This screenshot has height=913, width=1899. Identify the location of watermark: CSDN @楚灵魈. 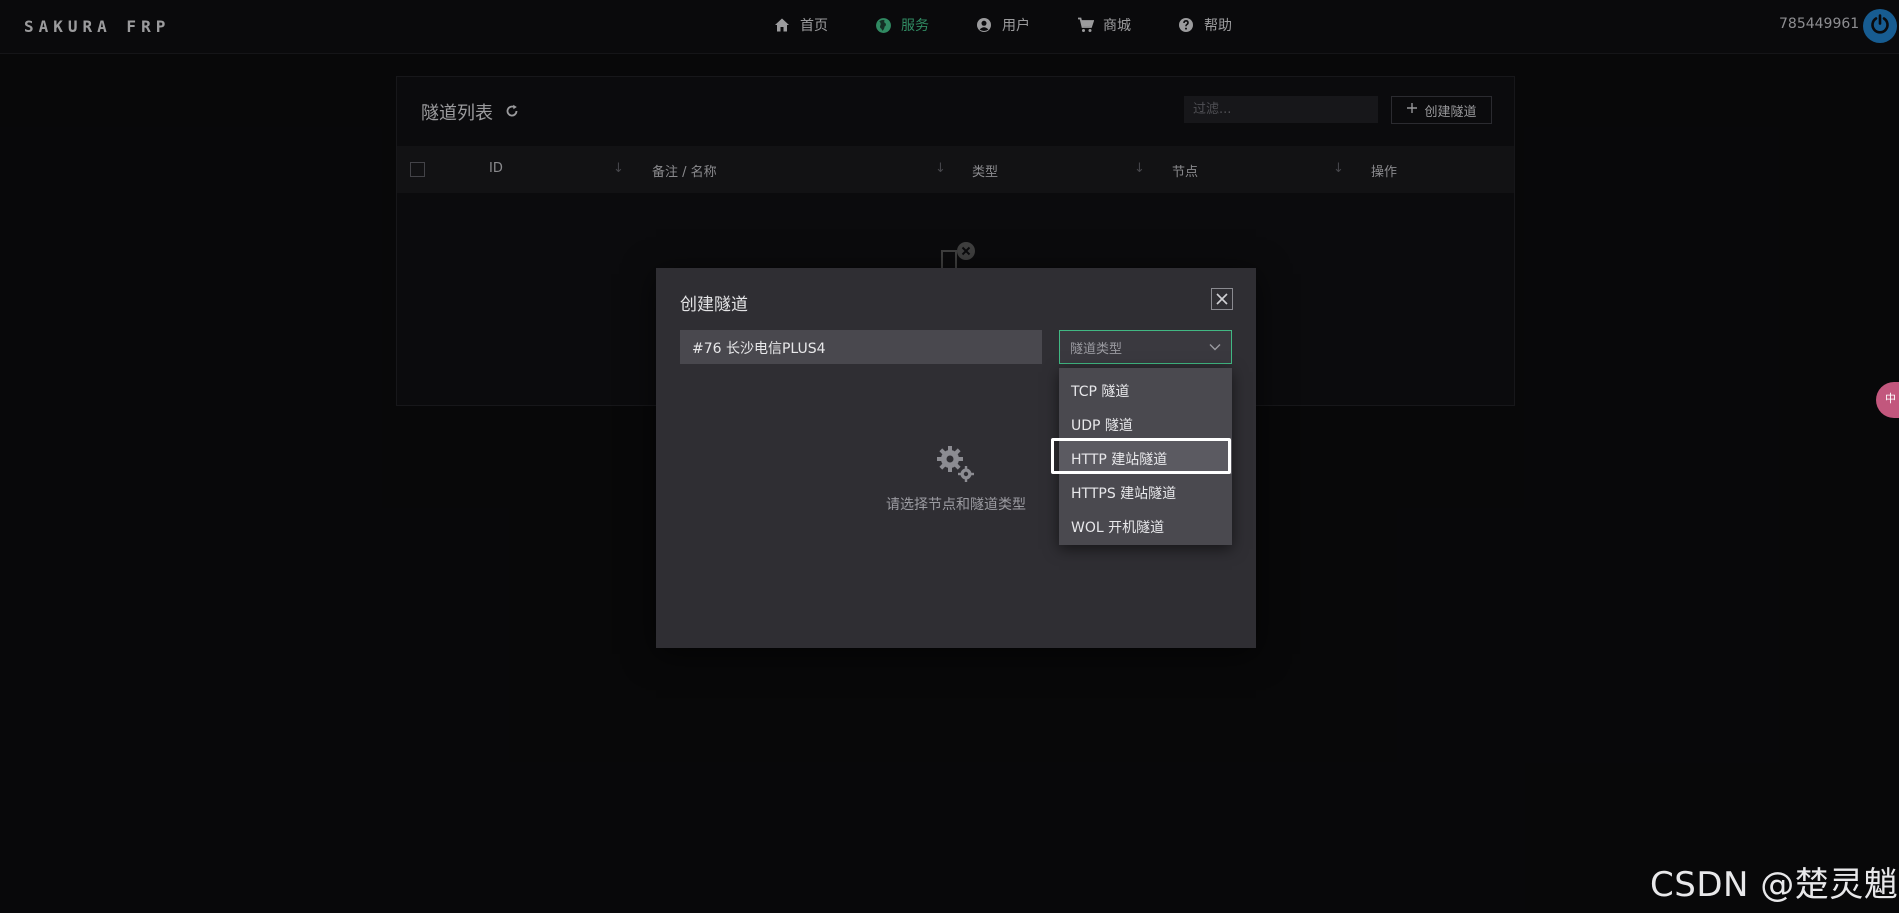
(1774, 885).